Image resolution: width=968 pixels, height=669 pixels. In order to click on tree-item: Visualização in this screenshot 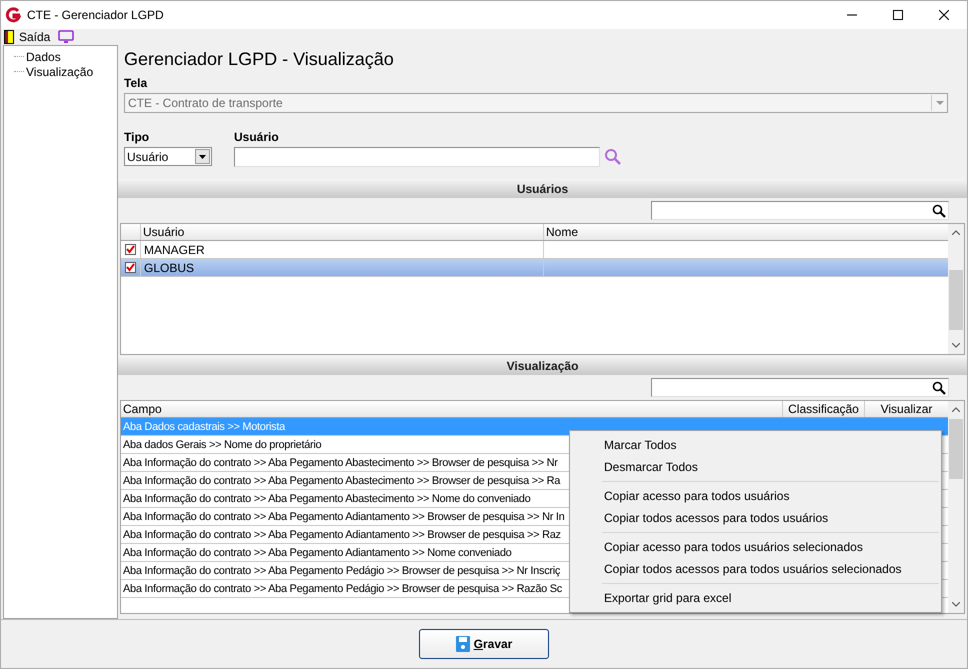, I will do `click(60, 71)`.